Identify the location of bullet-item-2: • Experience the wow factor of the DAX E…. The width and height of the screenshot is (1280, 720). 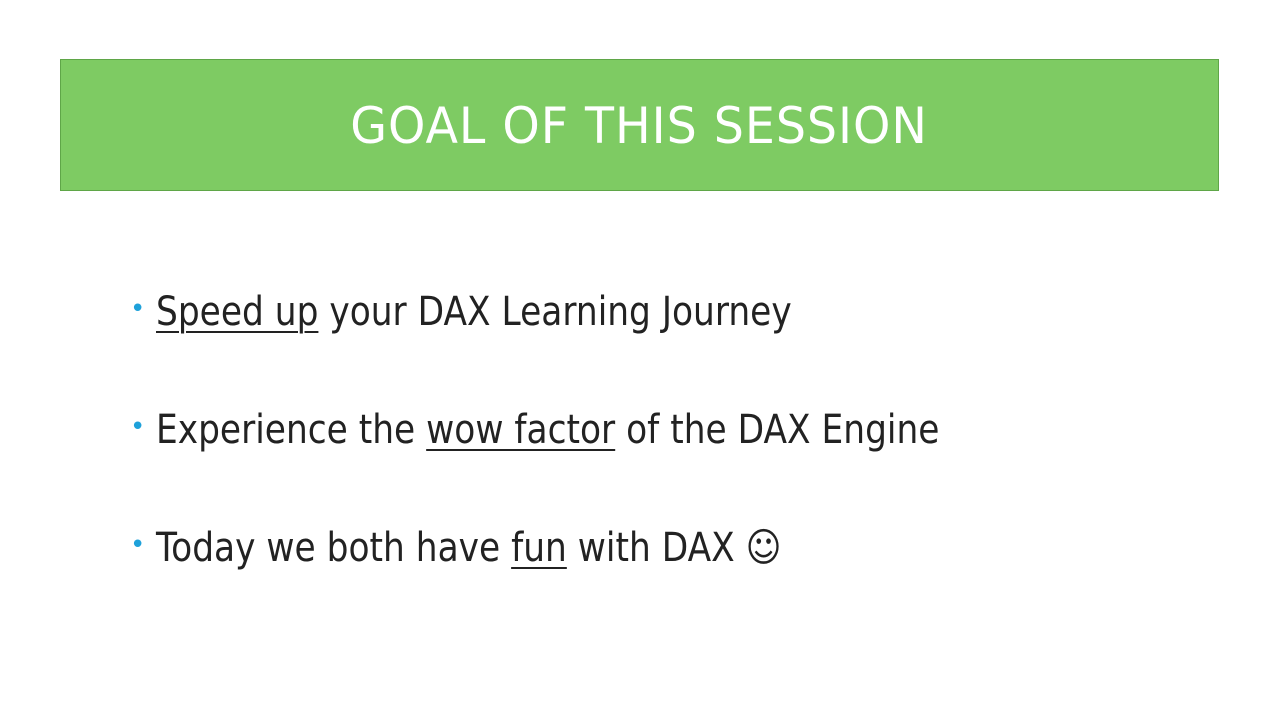
(598, 430).